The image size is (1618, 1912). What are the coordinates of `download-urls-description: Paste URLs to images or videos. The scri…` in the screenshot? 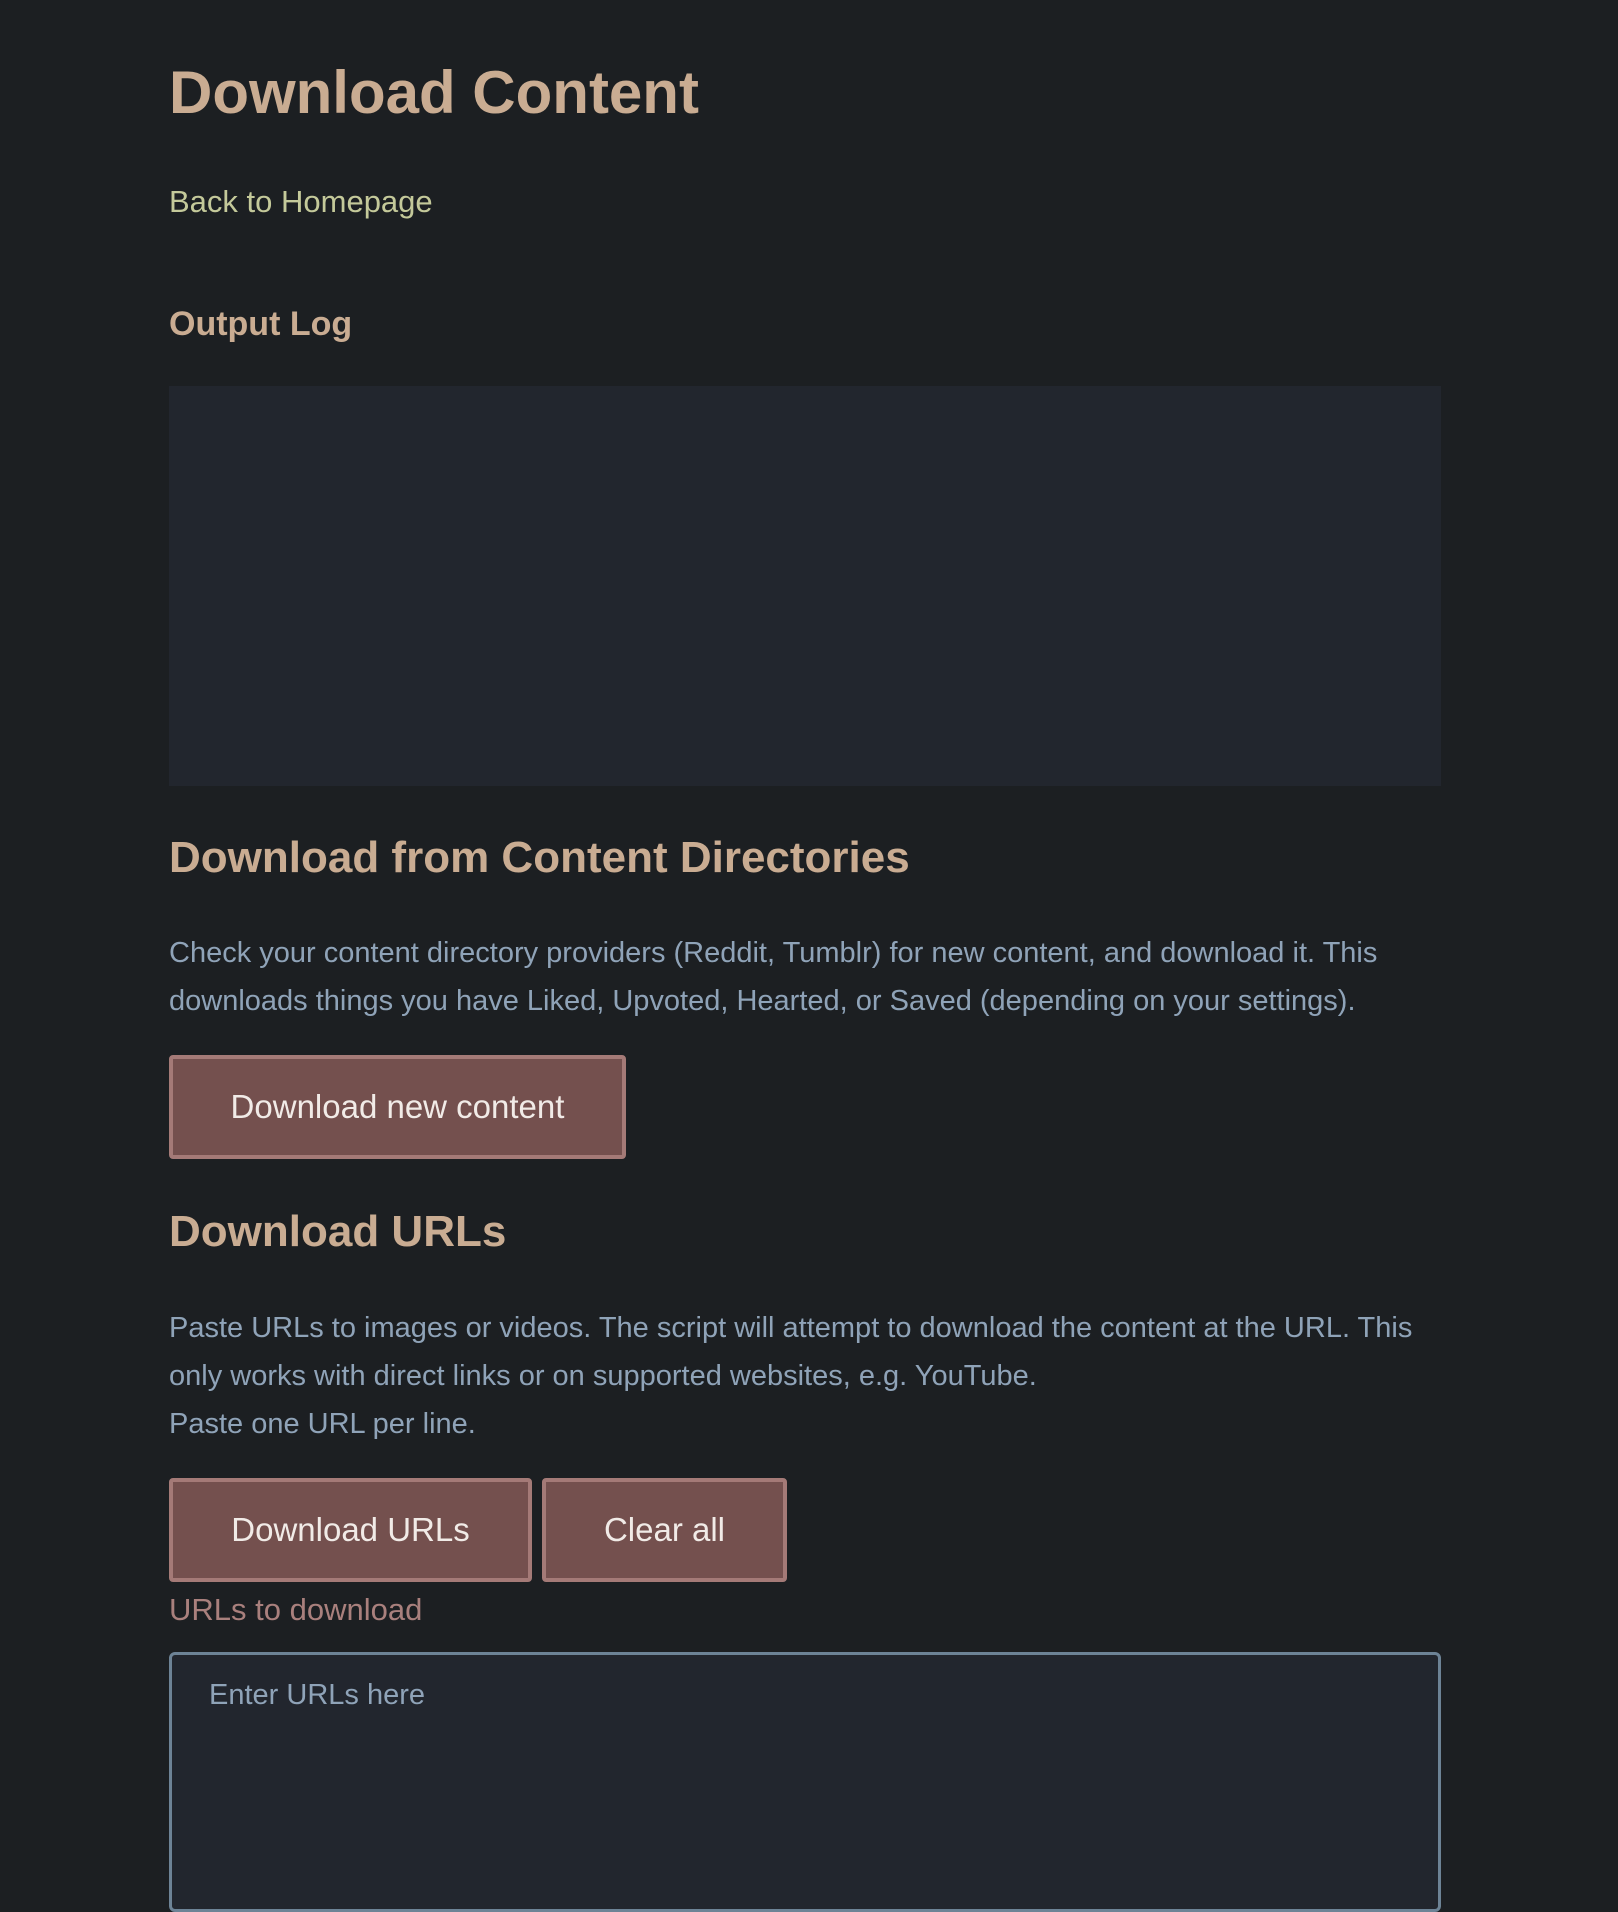 It's located at (805, 1376).